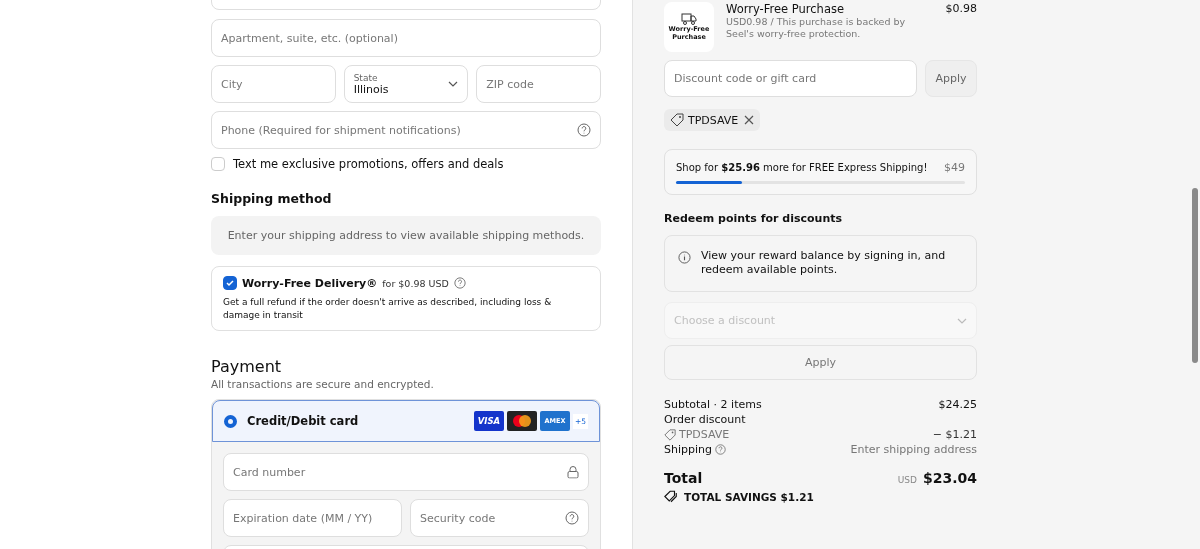 This screenshot has height=549, width=1200. What do you see at coordinates (913, 450) in the screenshot?
I see `shipping-value: Enter shipping address` at bounding box center [913, 450].